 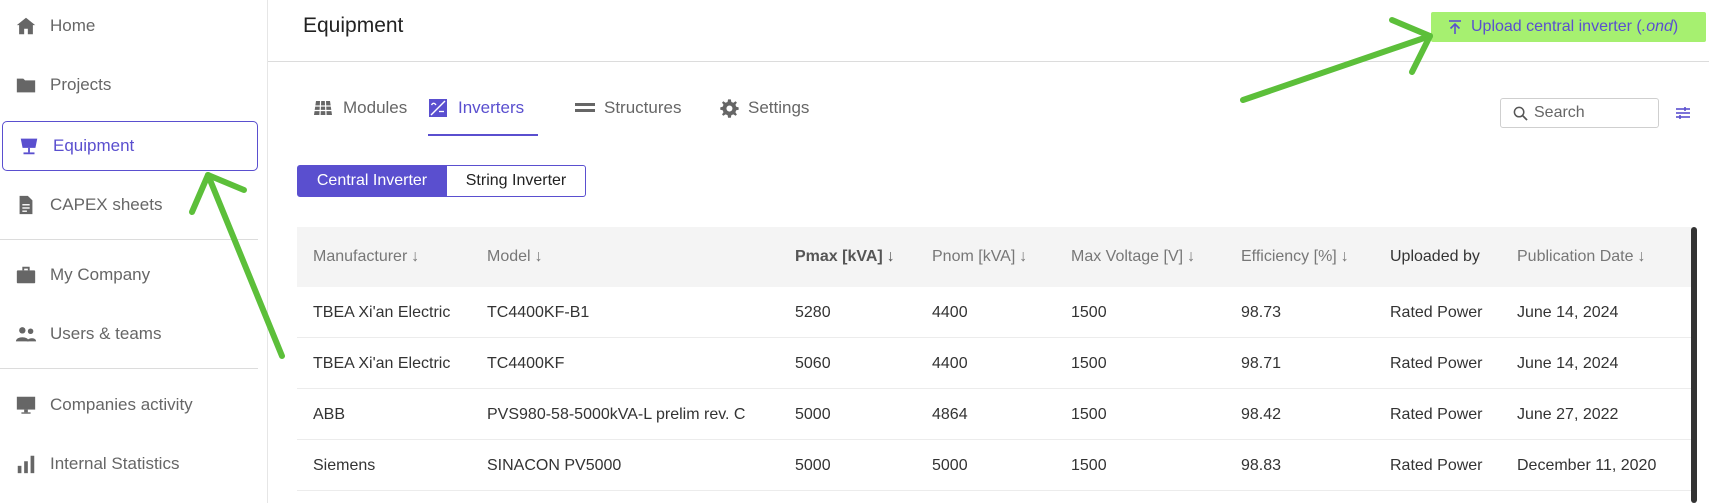 I want to click on column-header-pmax: Pmax [kVA] ↓, so click(x=845, y=257).